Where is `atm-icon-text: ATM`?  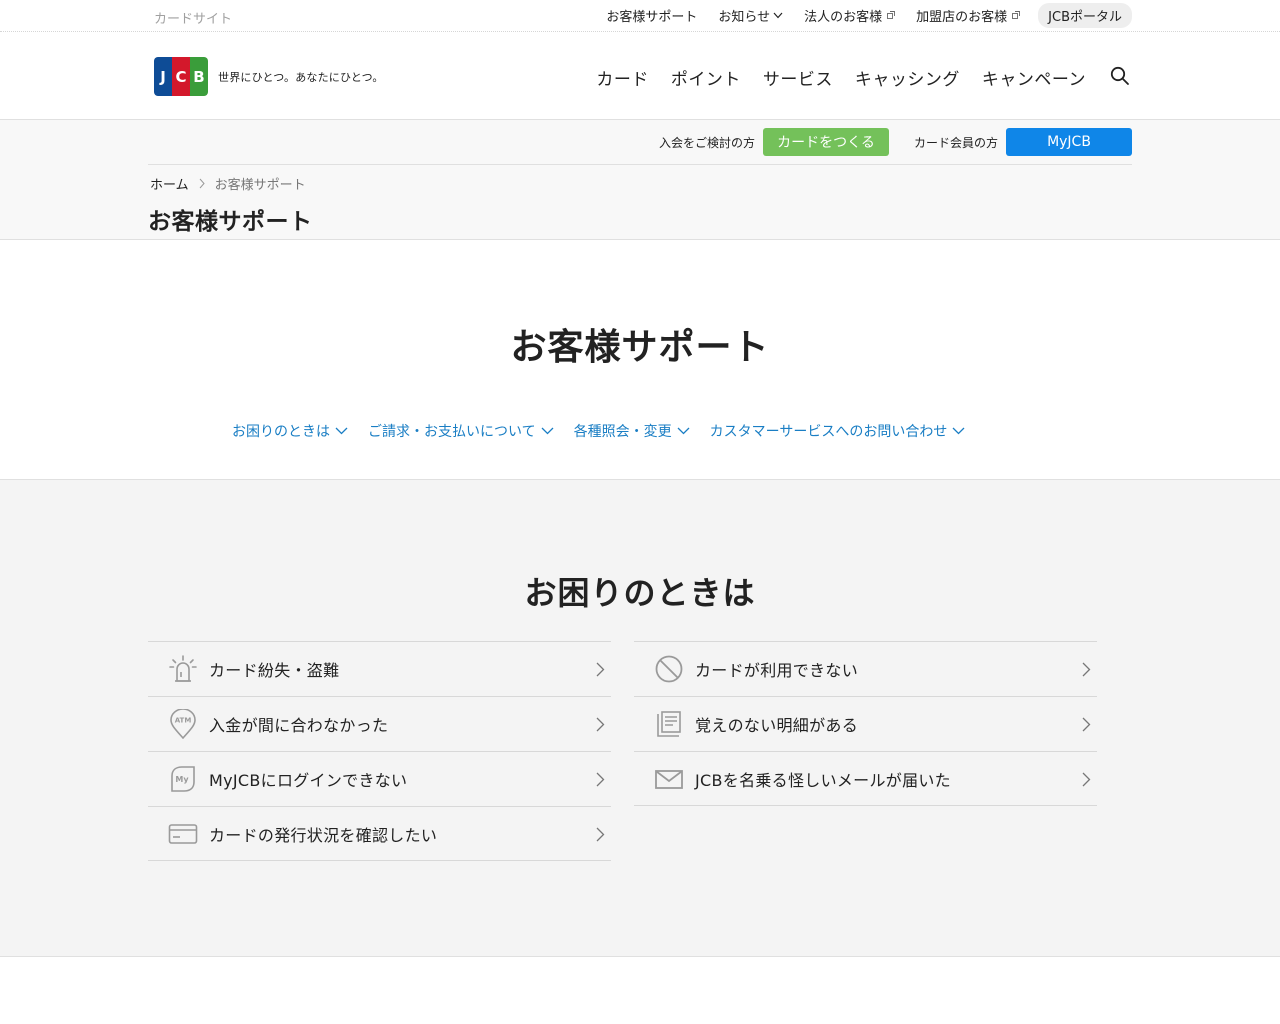
atm-icon-text: ATM is located at coordinates (183, 721).